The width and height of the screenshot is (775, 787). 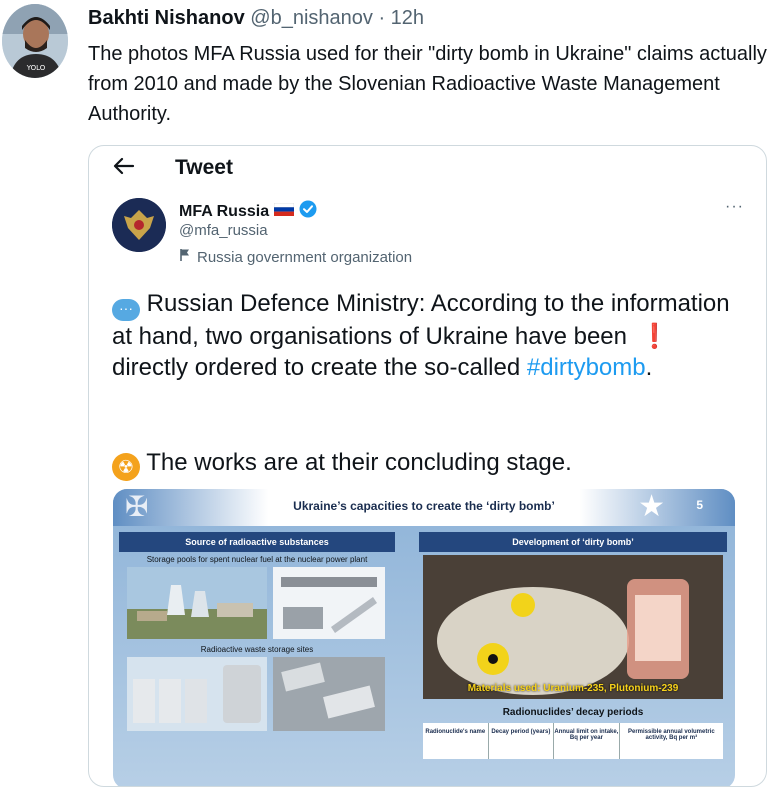 I want to click on speech-balloon-icon: ···, so click(x=126, y=310).